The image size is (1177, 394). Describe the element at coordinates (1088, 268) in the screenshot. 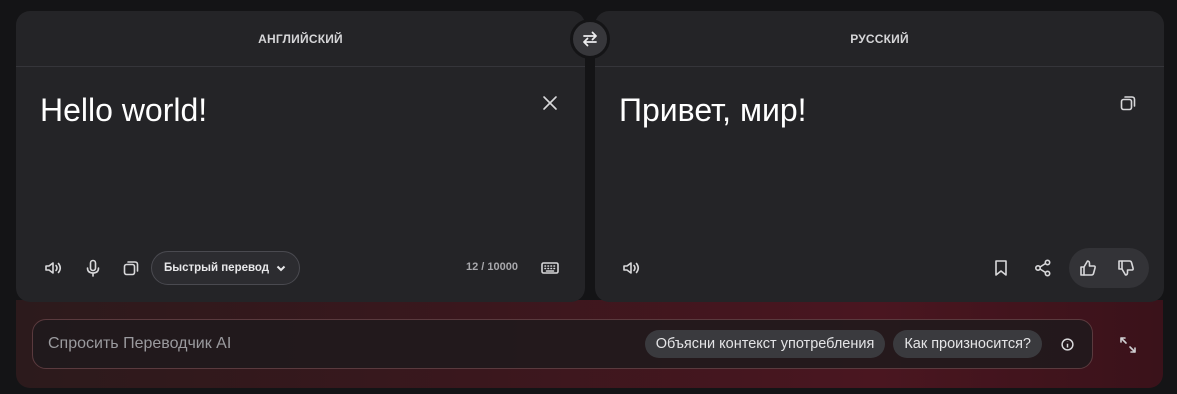

I see `thumbs-up-icon` at that location.